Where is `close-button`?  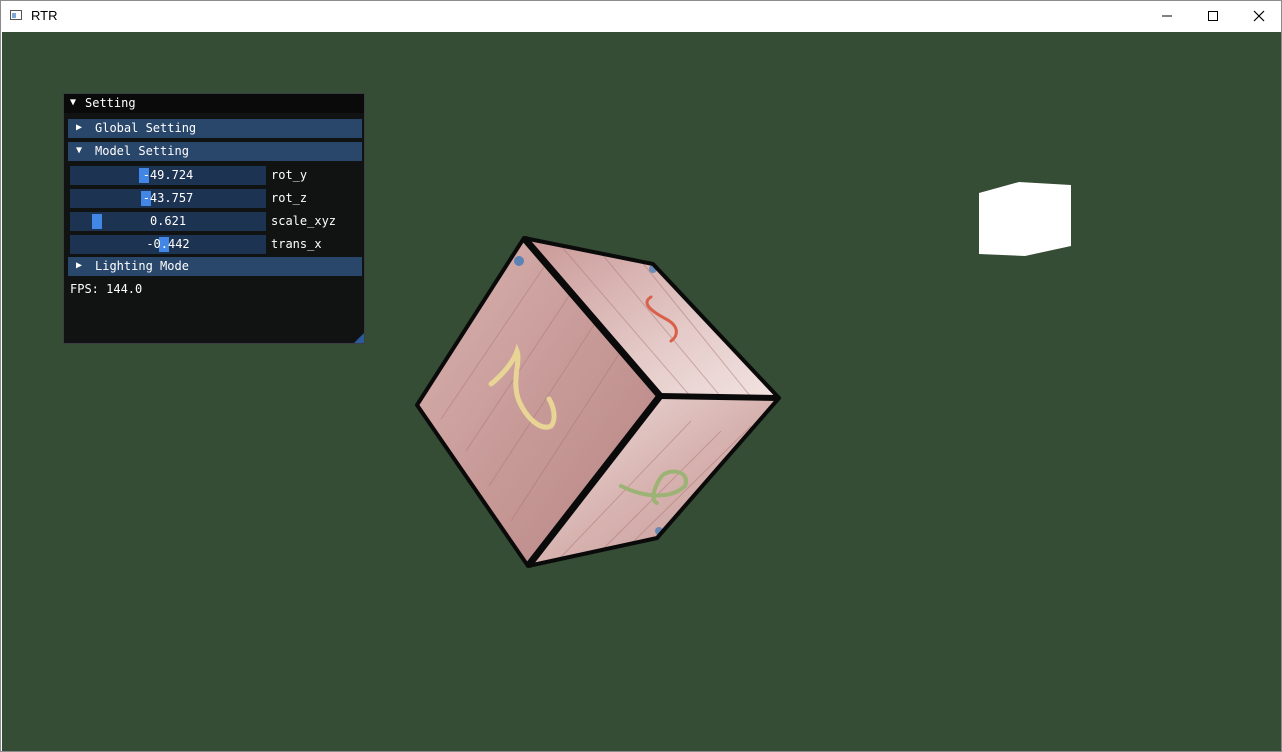 close-button is located at coordinates (1259, 16).